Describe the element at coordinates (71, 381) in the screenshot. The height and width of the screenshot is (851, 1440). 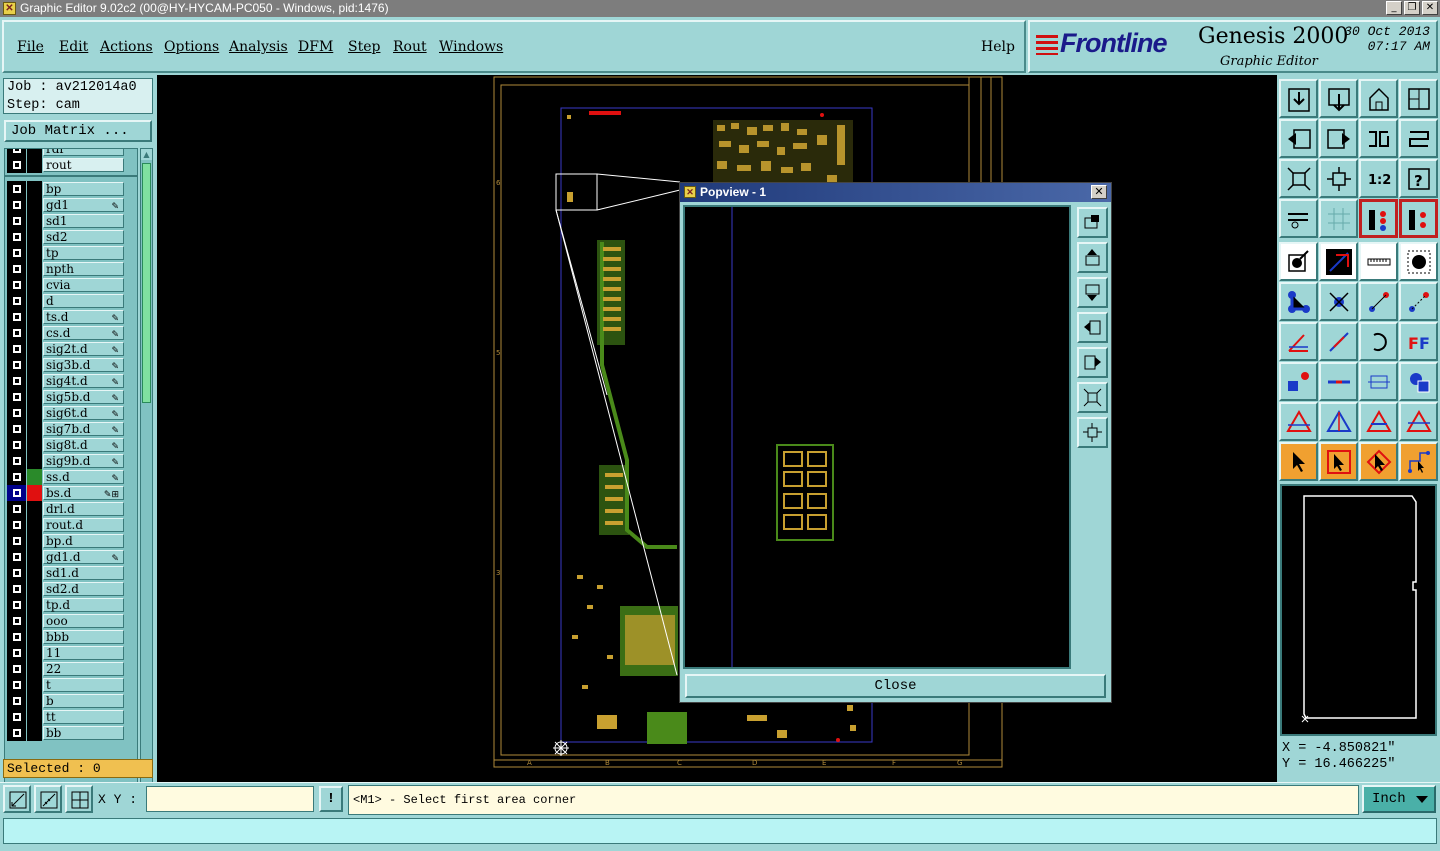
I see `layer-row: sig4t.d ✎` at that location.